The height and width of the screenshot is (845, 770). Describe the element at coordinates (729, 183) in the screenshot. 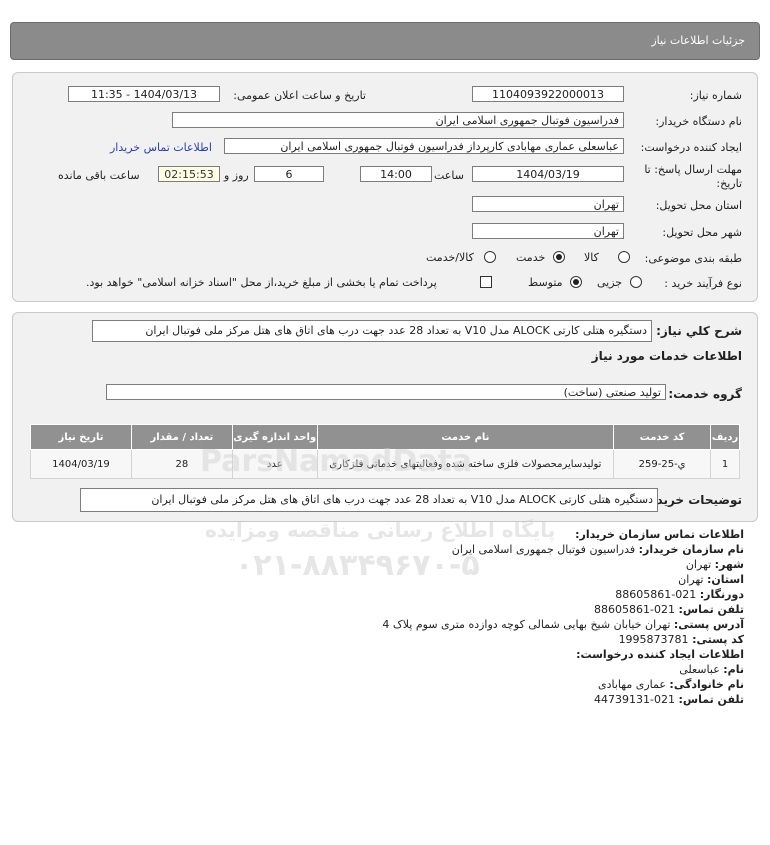

I see `deadline-label-date: تاریخ:` at that location.